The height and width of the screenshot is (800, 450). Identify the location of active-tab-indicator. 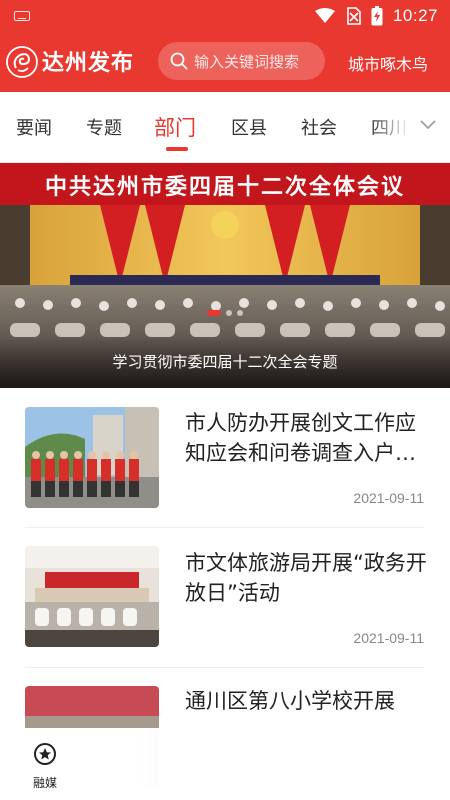
(177, 149).